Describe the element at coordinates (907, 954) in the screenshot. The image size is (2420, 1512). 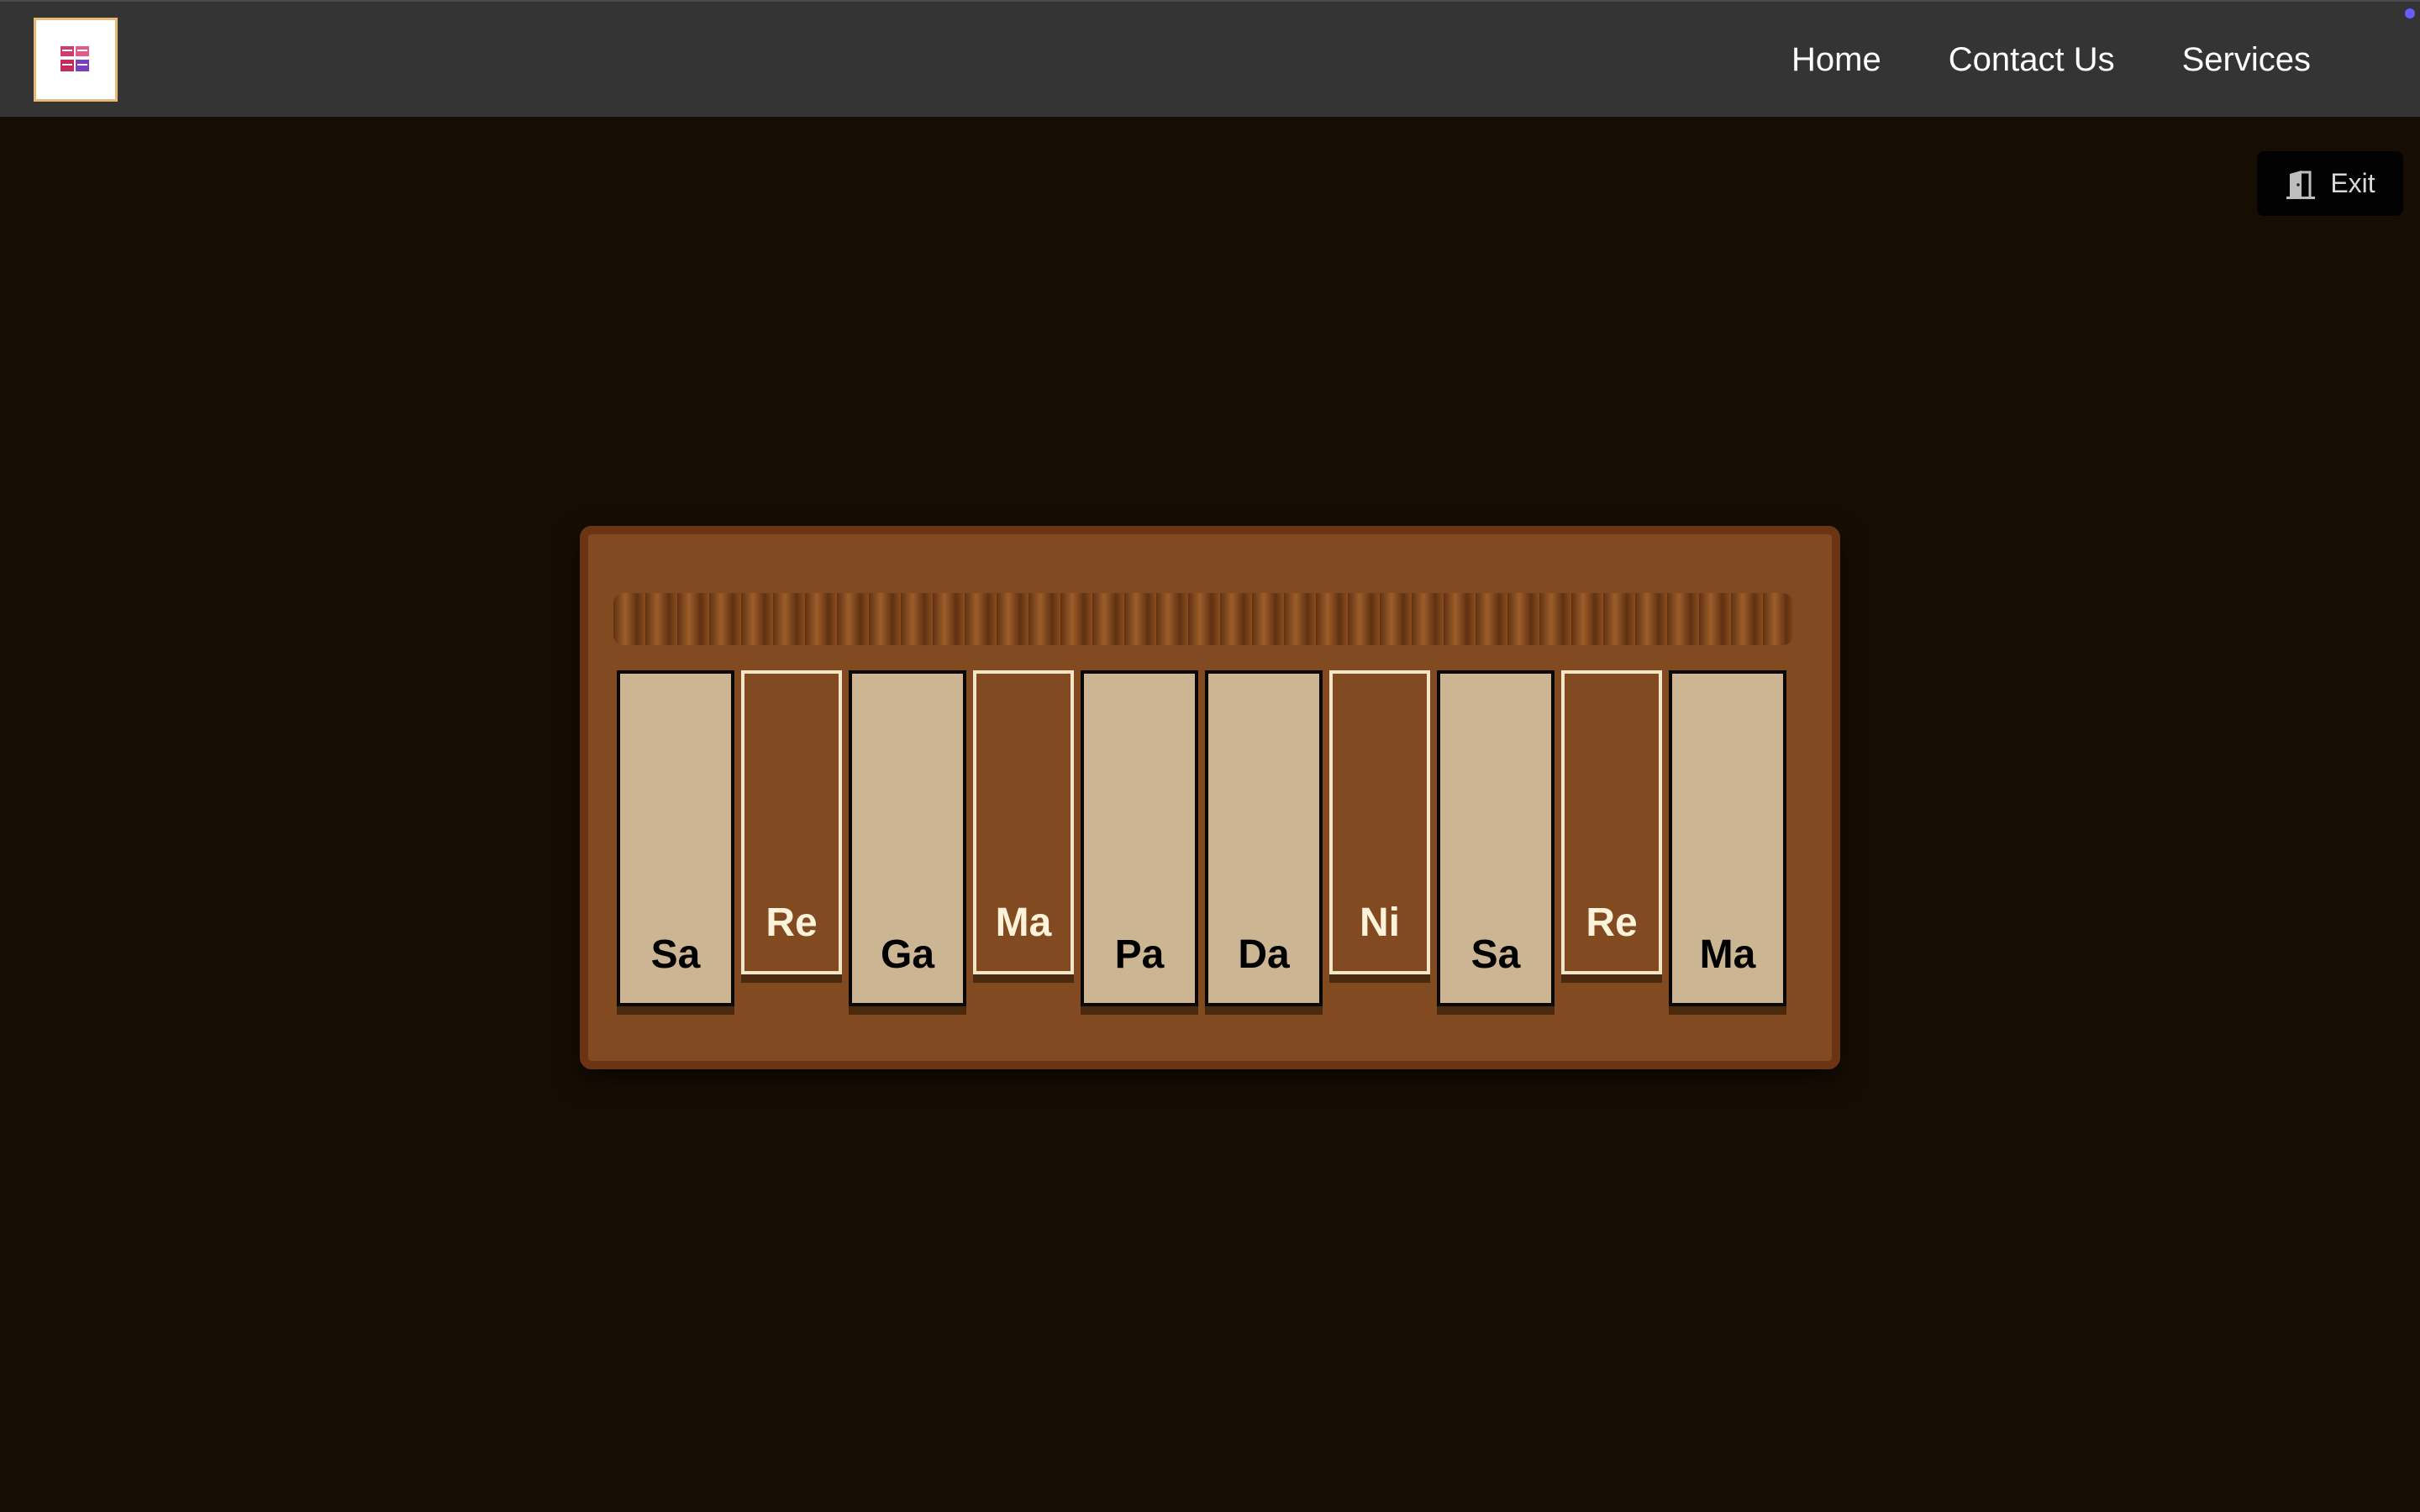
I see `key-label: Ga` at that location.